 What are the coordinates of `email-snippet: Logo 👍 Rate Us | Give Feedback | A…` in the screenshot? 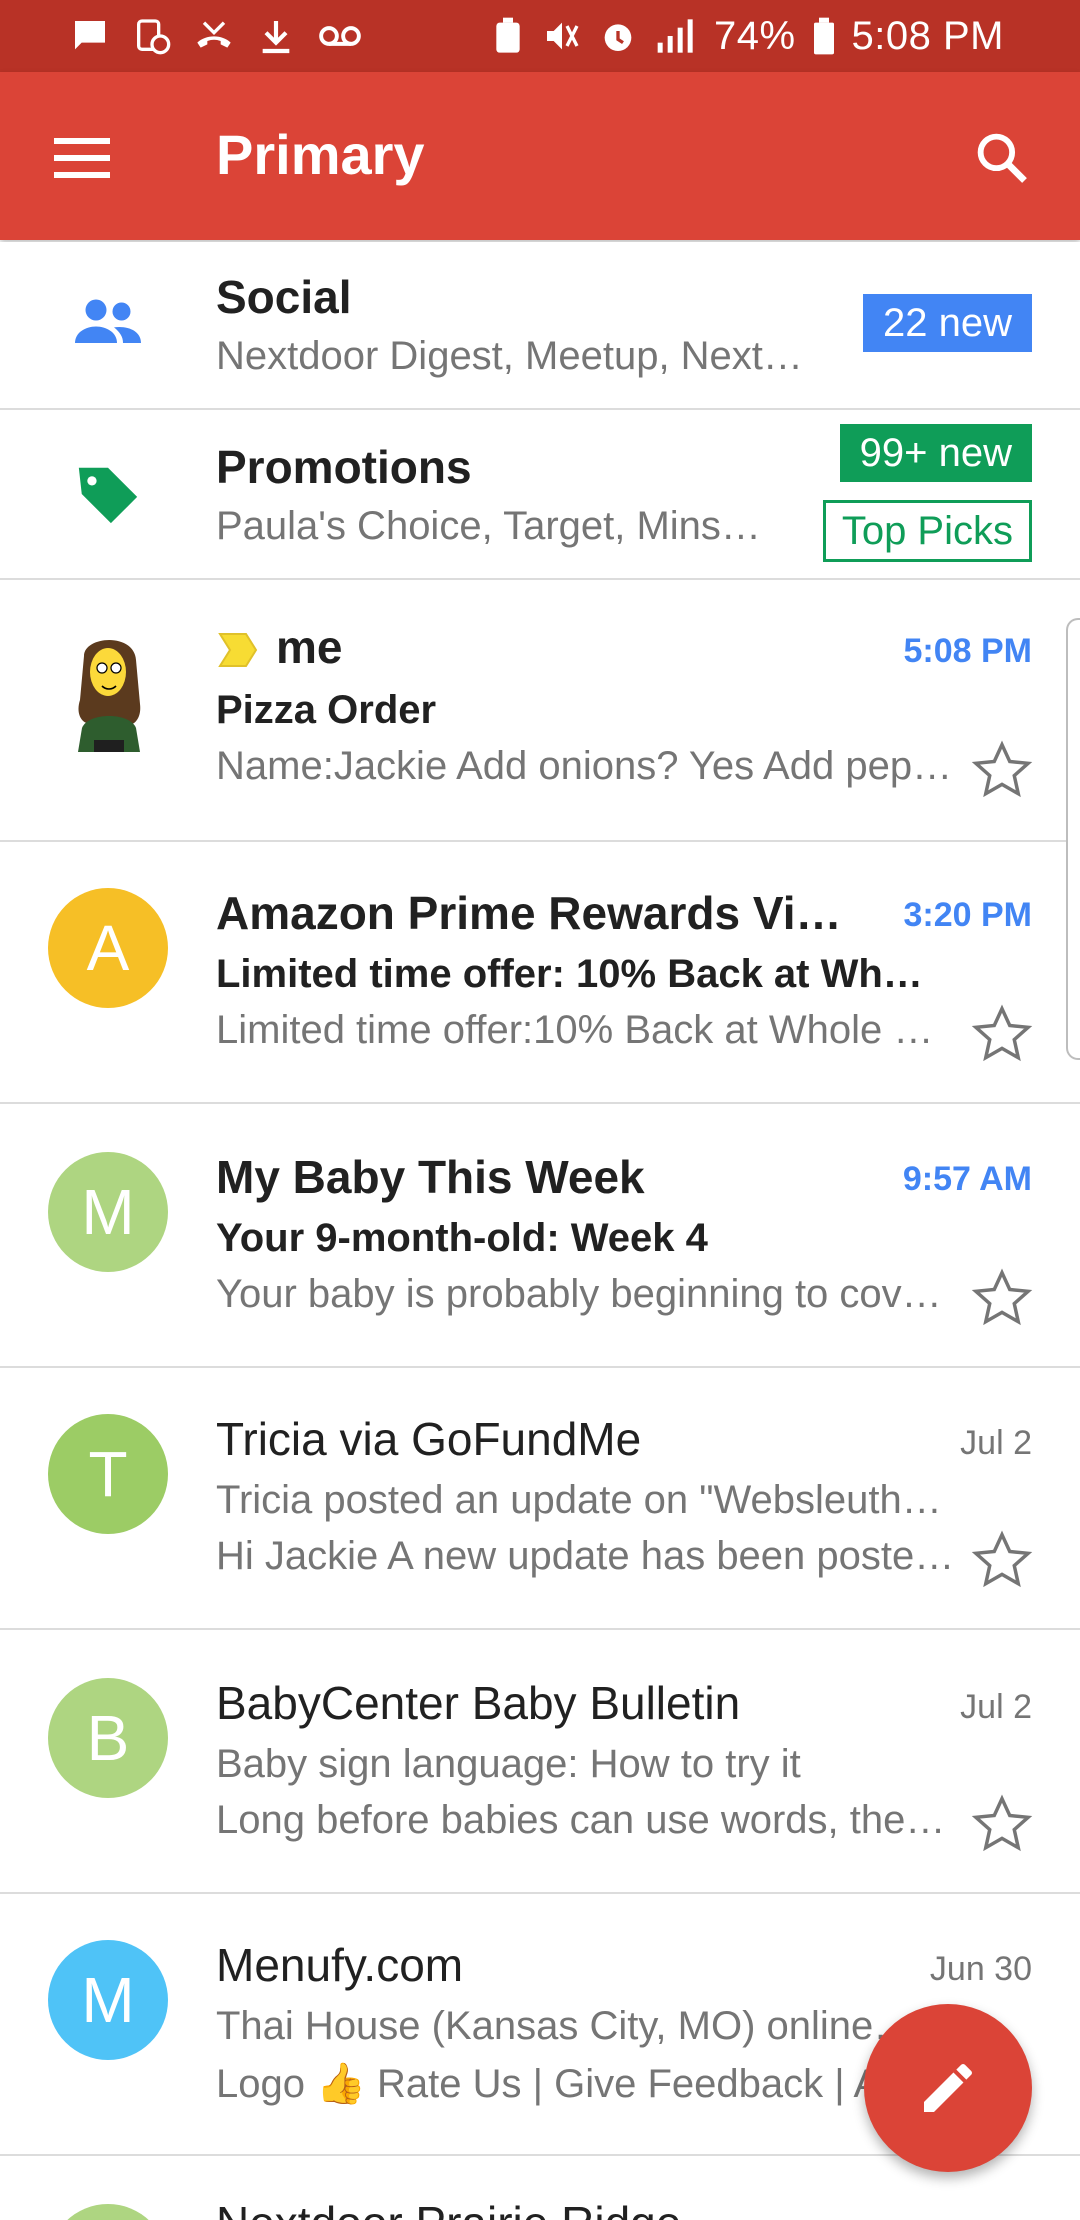 It's located at (568, 2084).